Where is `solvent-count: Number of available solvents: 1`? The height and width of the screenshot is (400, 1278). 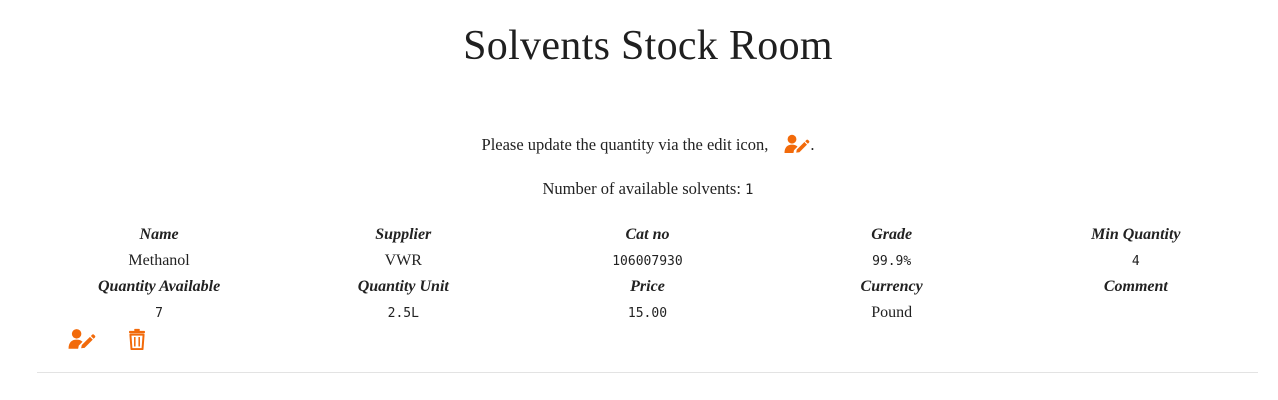
solvent-count: Number of available solvents: 1 is located at coordinates (639, 189).